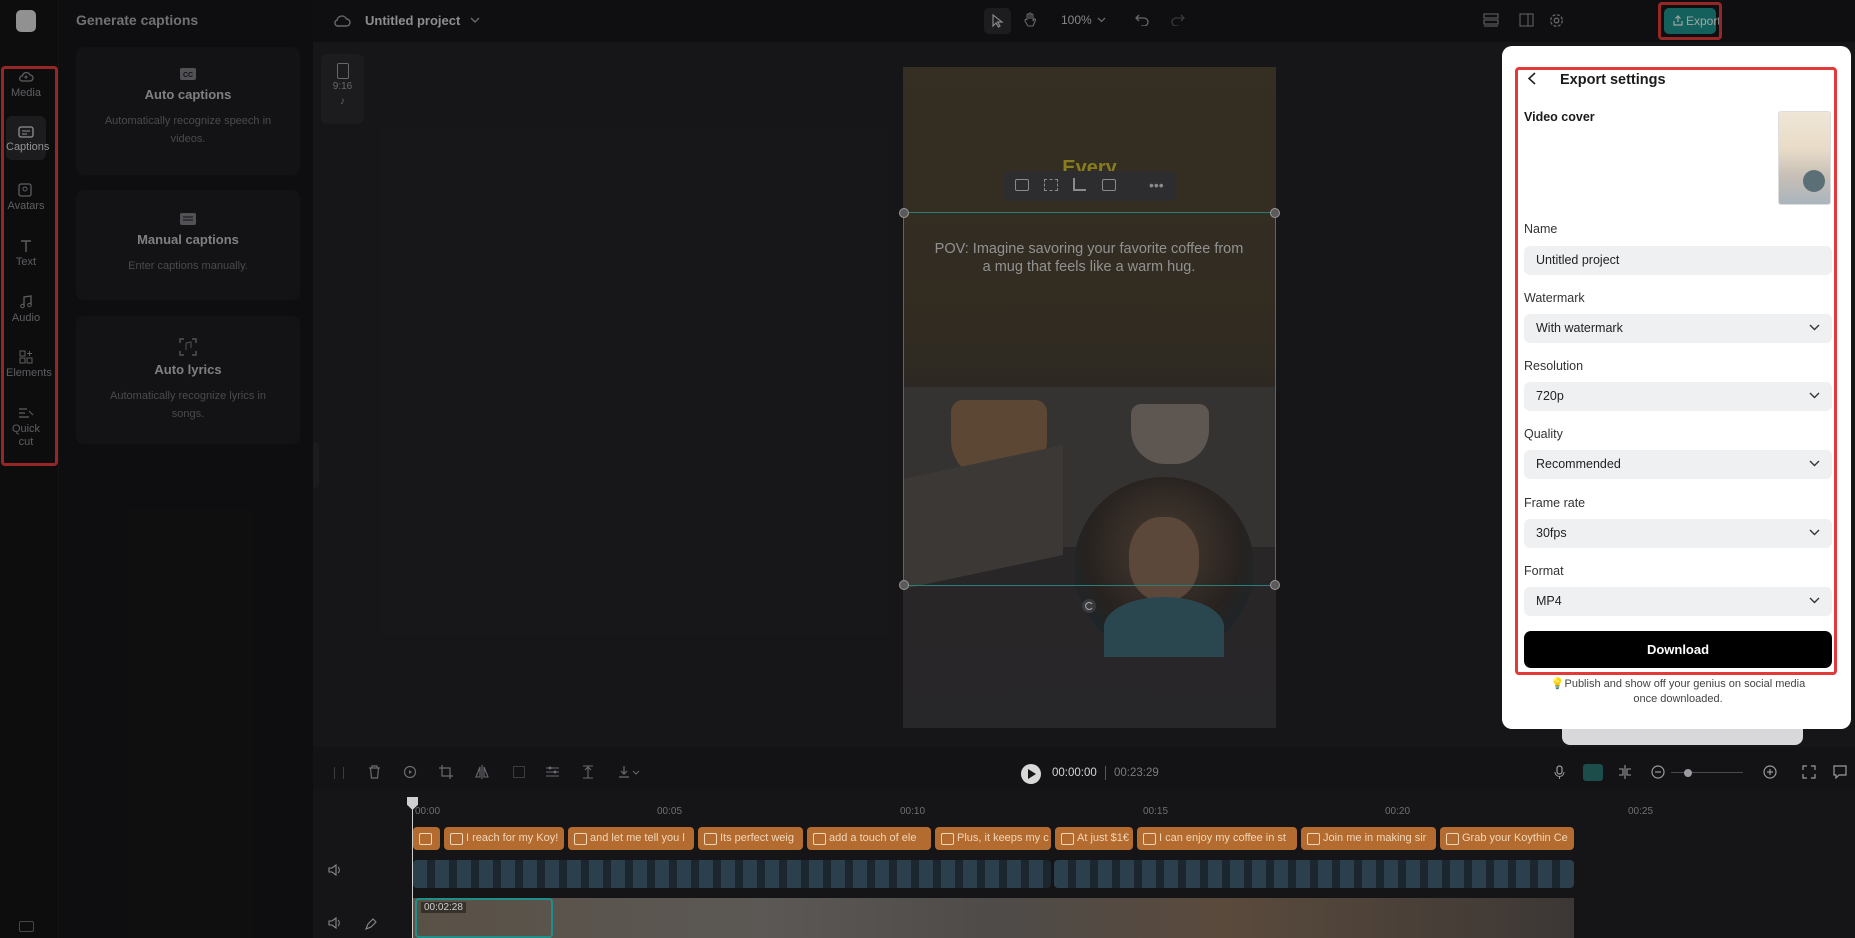 The image size is (1855, 938). I want to click on video-cover-thumbnail, so click(1804, 158).